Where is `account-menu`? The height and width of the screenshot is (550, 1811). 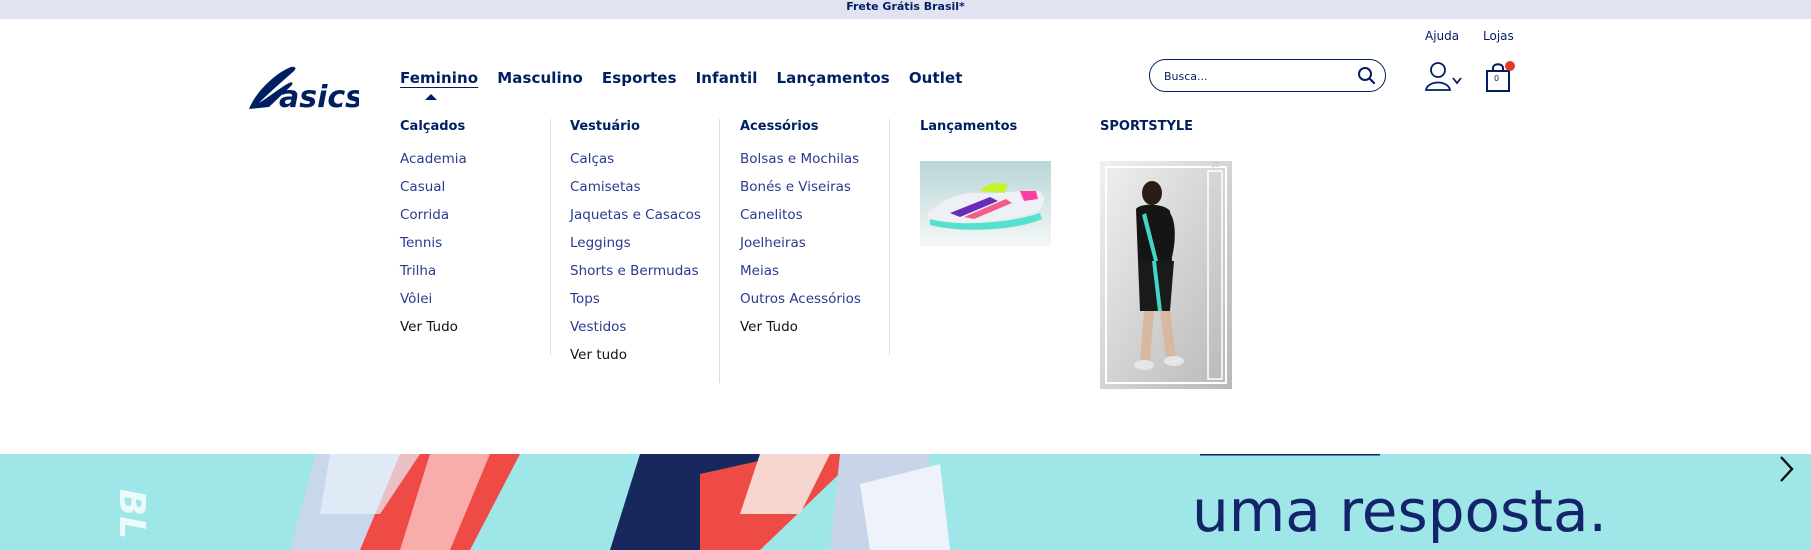 account-menu is located at coordinates (1445, 76).